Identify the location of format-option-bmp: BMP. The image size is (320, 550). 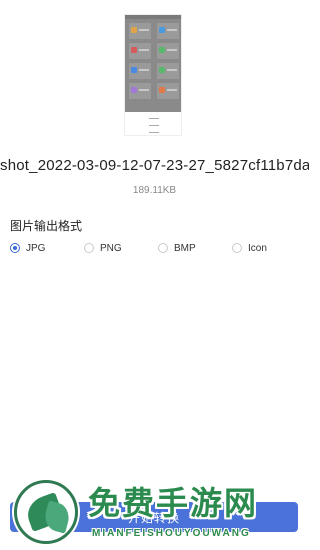
(177, 248).